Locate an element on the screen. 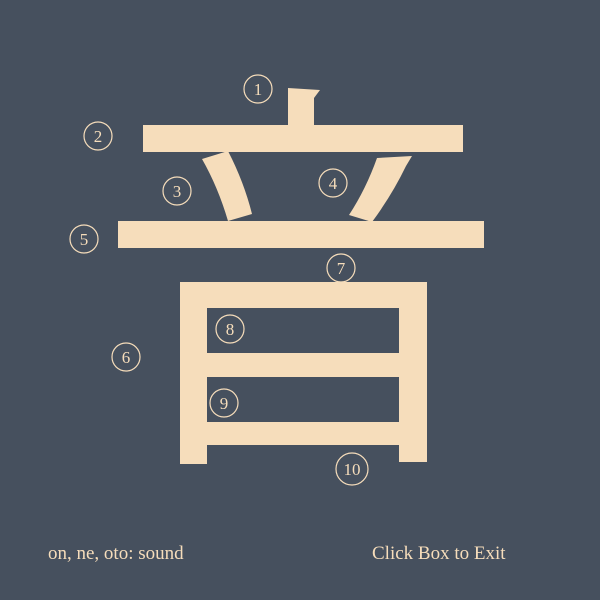 The width and height of the screenshot is (600, 600). svg-text: 1 is located at coordinates (258, 89).